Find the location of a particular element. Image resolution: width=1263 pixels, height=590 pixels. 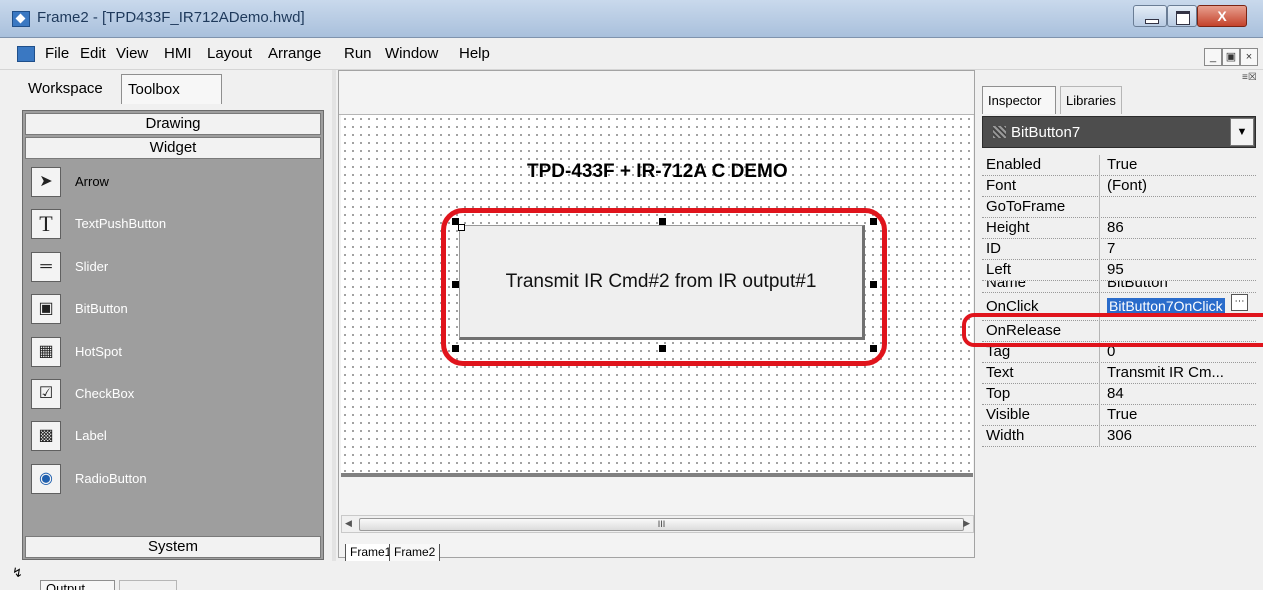

checkbox-icon: ☑ is located at coordinates (46, 394).